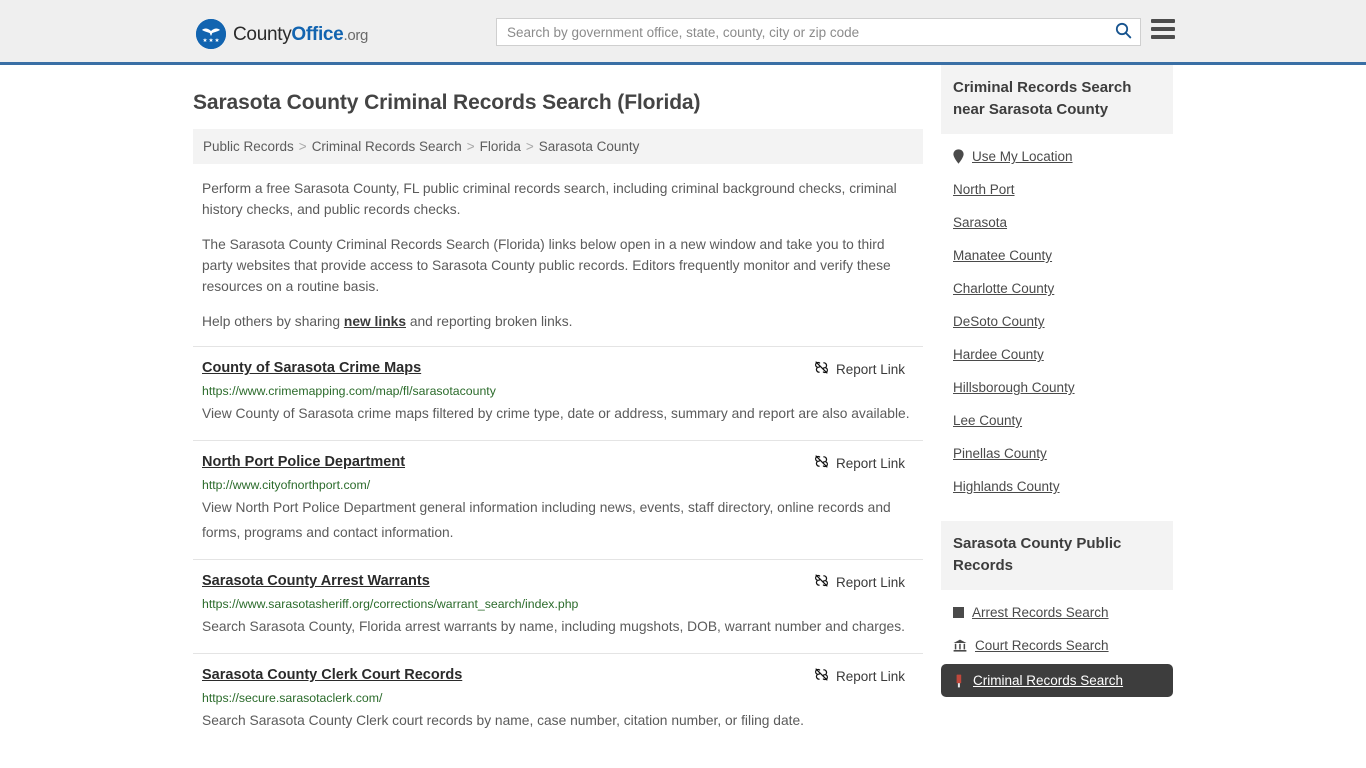 This screenshot has width=1366, height=768. I want to click on breadcrumb-item-0: Public Records, so click(248, 146).